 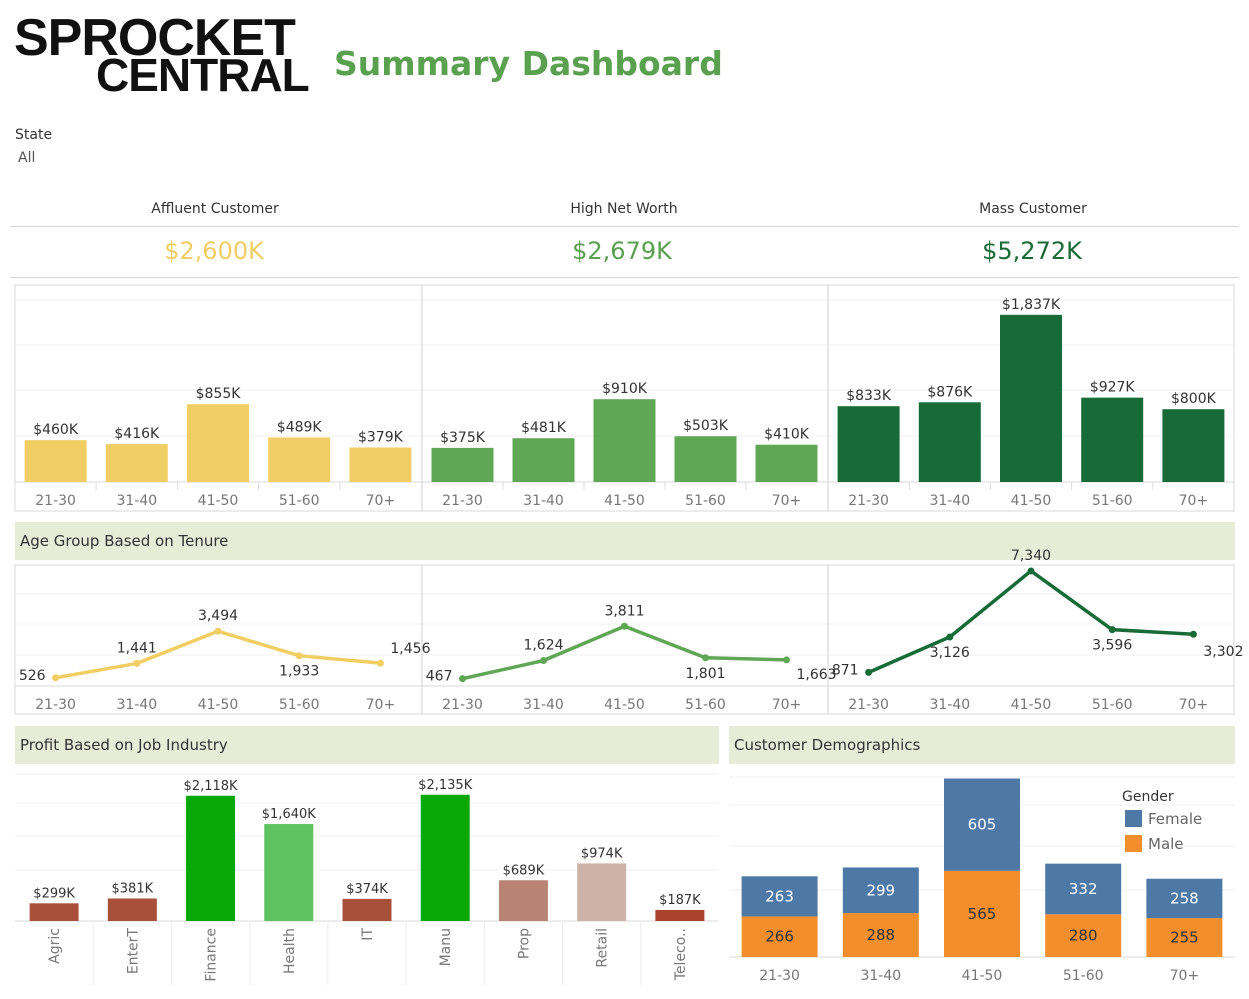 I want to click on bar-industry-teleco, so click(x=680, y=915).